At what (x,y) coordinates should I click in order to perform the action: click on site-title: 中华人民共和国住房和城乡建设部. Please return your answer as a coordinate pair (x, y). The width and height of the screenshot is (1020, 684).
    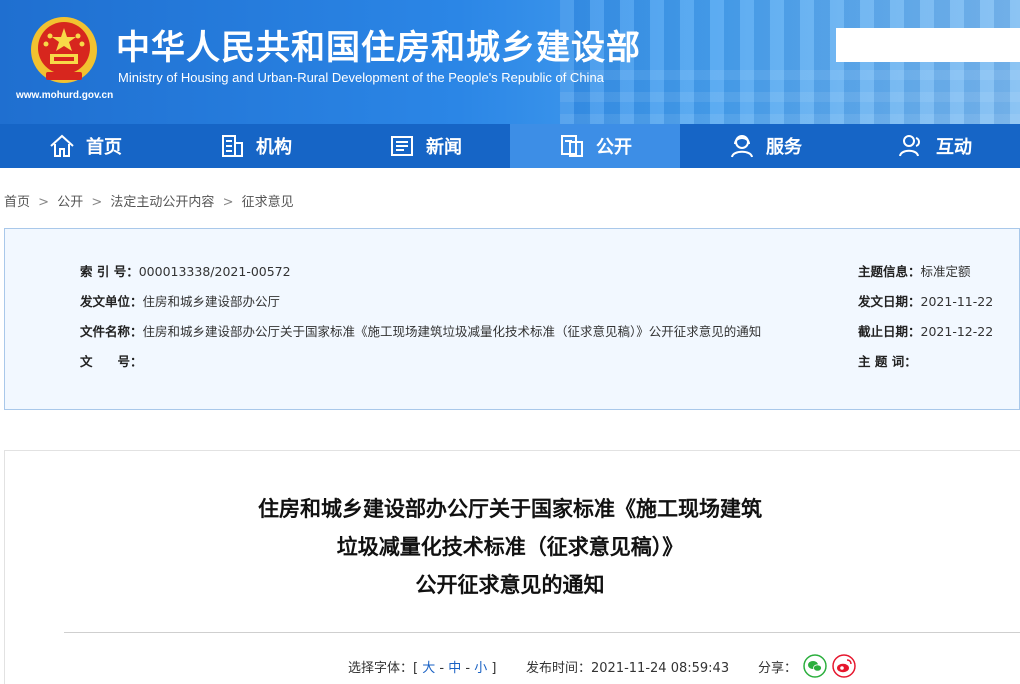
    Looking at the image, I should click on (378, 48).